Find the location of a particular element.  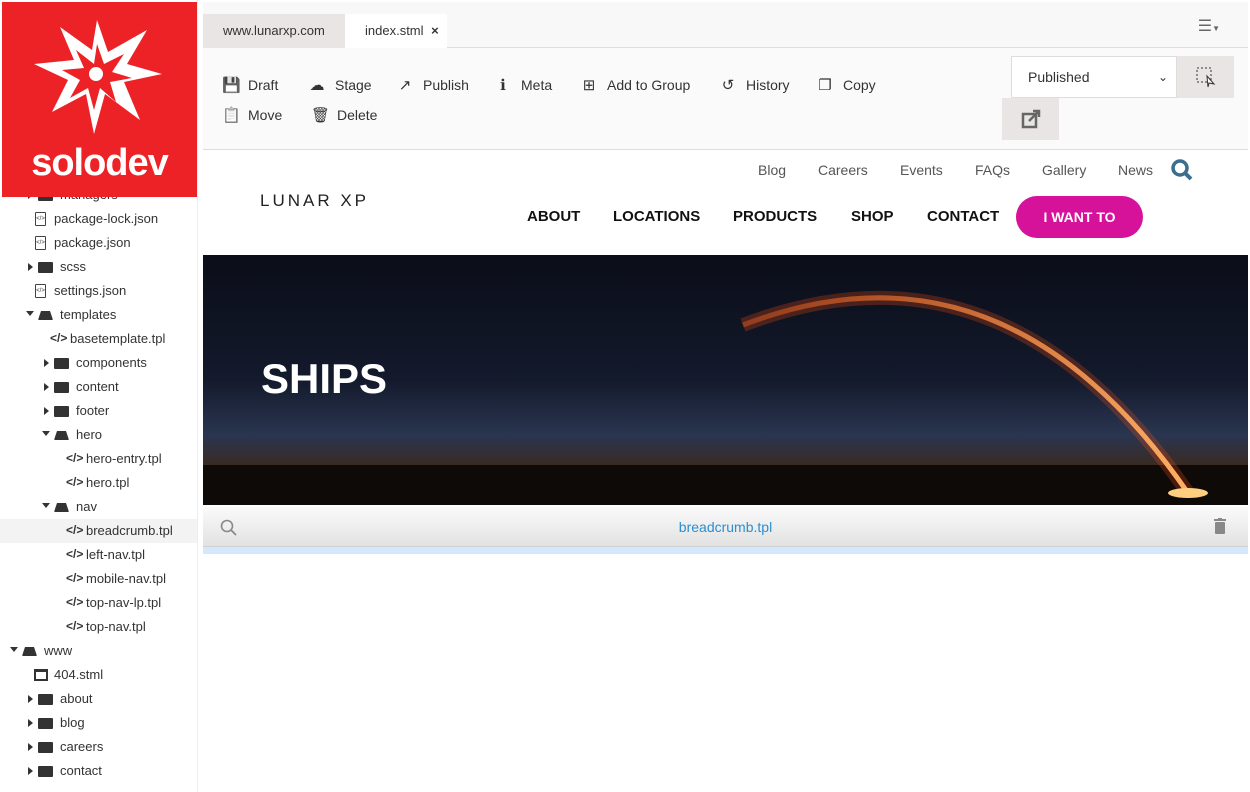

solodev-logo: solodev is located at coordinates (99, 99).